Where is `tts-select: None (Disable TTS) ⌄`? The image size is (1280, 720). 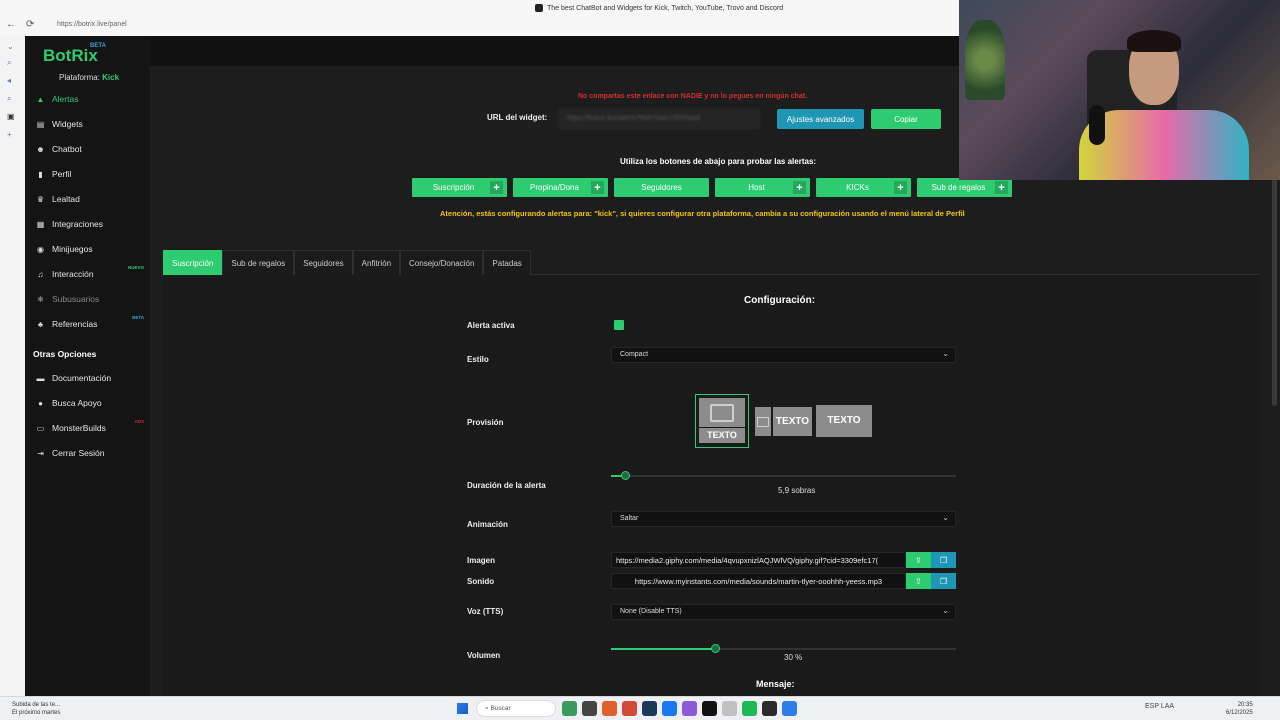
tts-select: None (Disable TTS) ⌄ is located at coordinates (783, 612).